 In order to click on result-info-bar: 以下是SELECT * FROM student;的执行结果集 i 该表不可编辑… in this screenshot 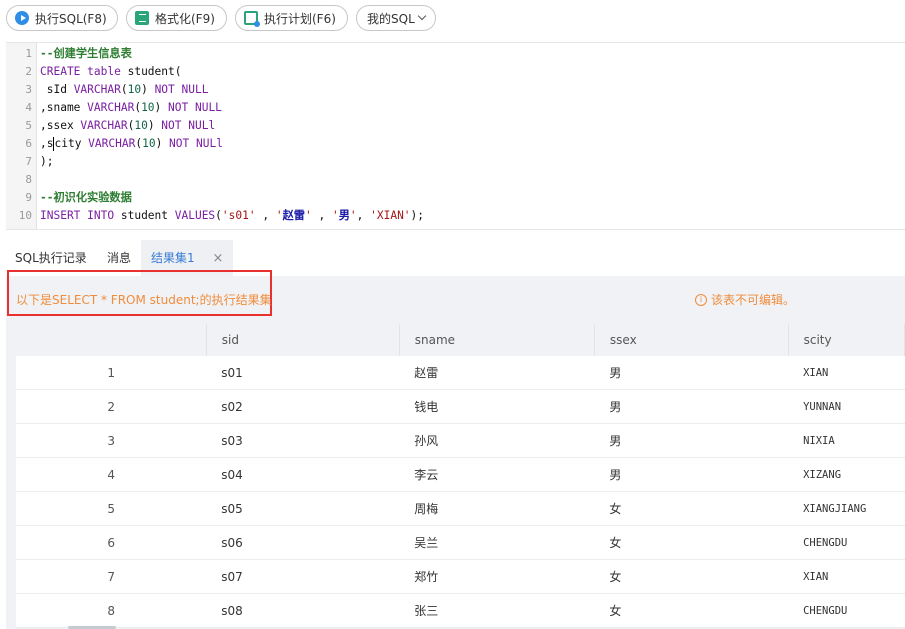, I will do `click(455, 296)`.